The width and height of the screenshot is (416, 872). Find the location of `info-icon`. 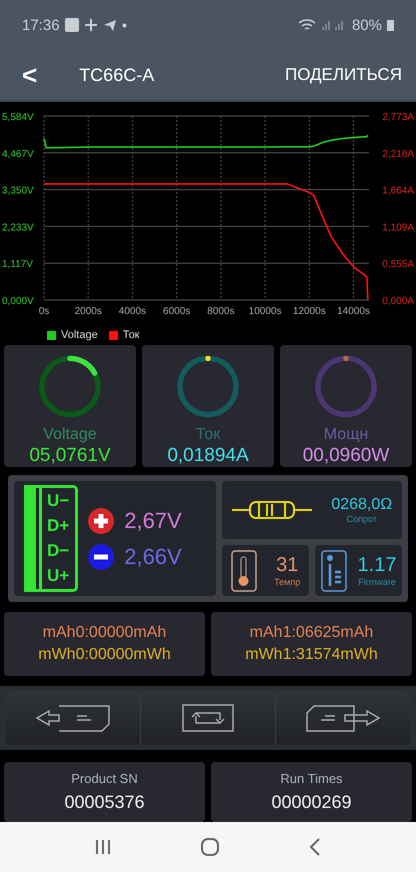

info-icon is located at coordinates (333, 571).